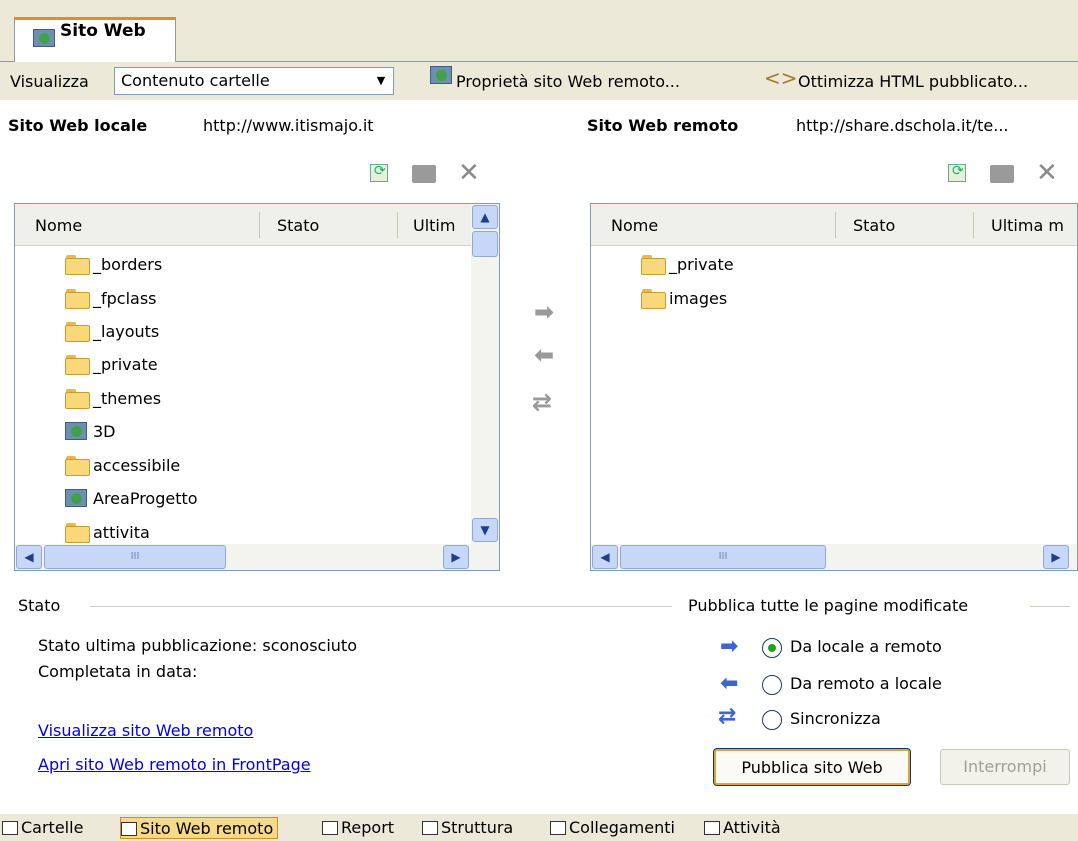  What do you see at coordinates (1027, 225) in the screenshot?
I see `column-ultima: Ultima m` at bounding box center [1027, 225].